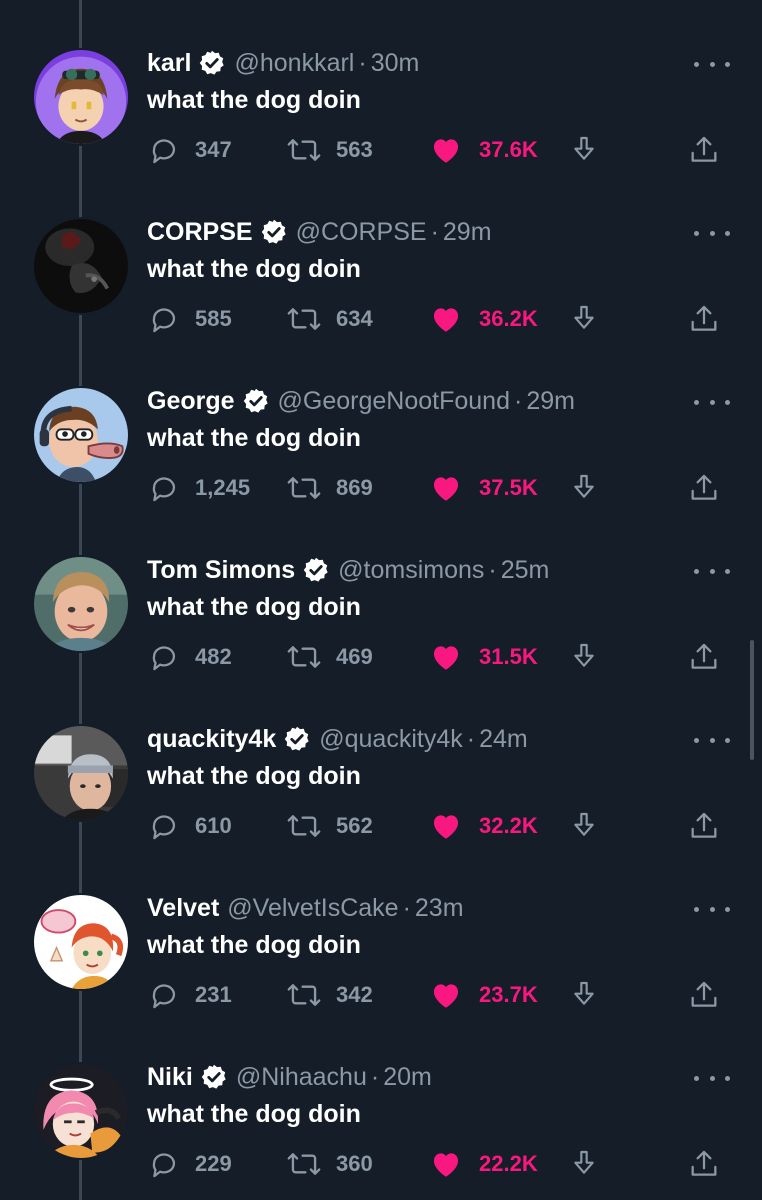 Image resolution: width=762 pixels, height=1200 pixels. What do you see at coordinates (508, 318) in the screenshot?
I see `like-count: 36.2K` at bounding box center [508, 318].